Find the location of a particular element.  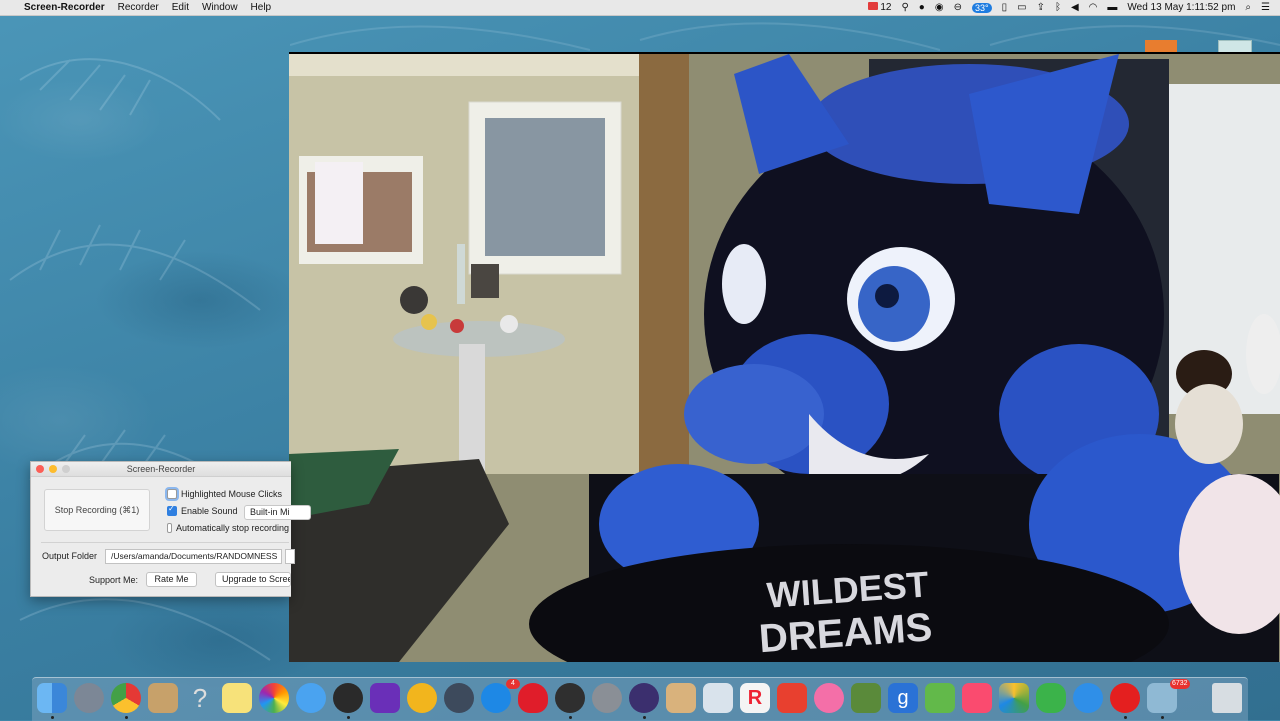

wifi-icon: ◠ is located at coordinates (1093, 7).